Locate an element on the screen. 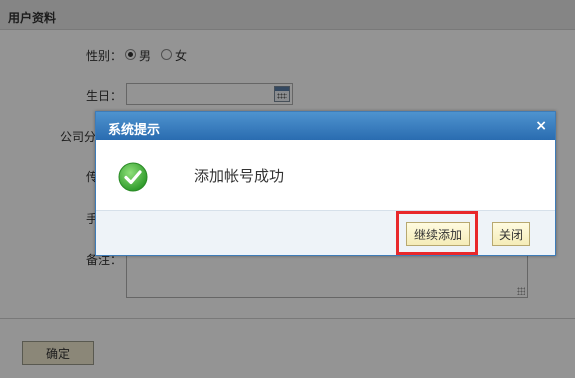  close-button: 关闭 is located at coordinates (511, 234).